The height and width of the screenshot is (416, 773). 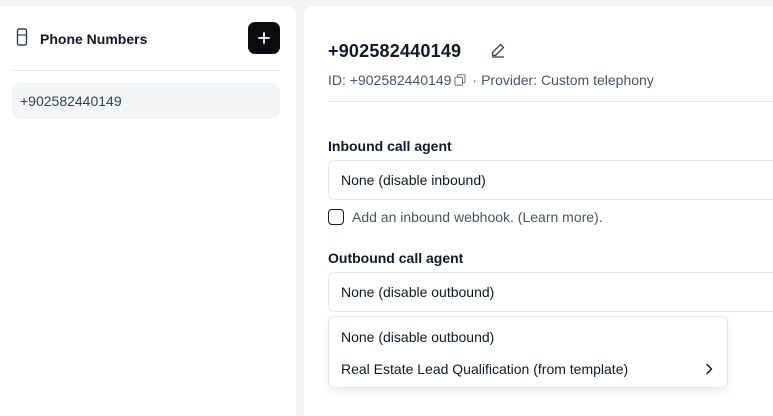 What do you see at coordinates (418, 337) in the screenshot?
I see `dropdown-option-label: None (disable outbound)` at bounding box center [418, 337].